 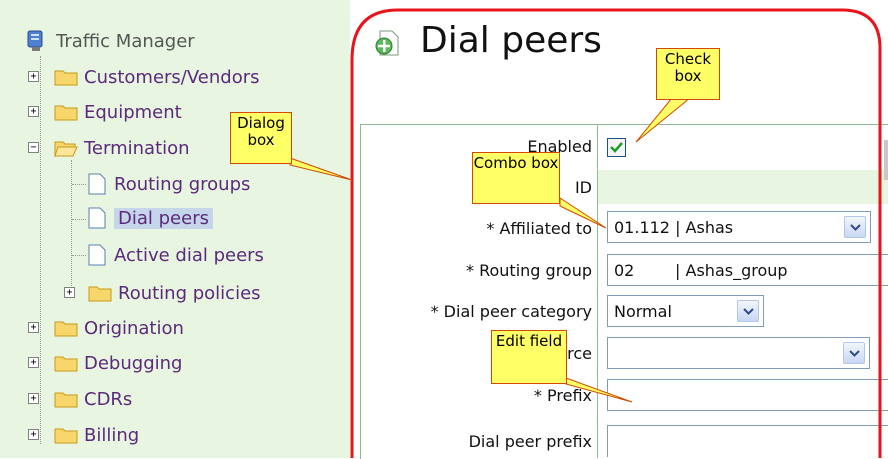 I want to click on tree-item-routing-groups: Routing groups, so click(x=169, y=184).